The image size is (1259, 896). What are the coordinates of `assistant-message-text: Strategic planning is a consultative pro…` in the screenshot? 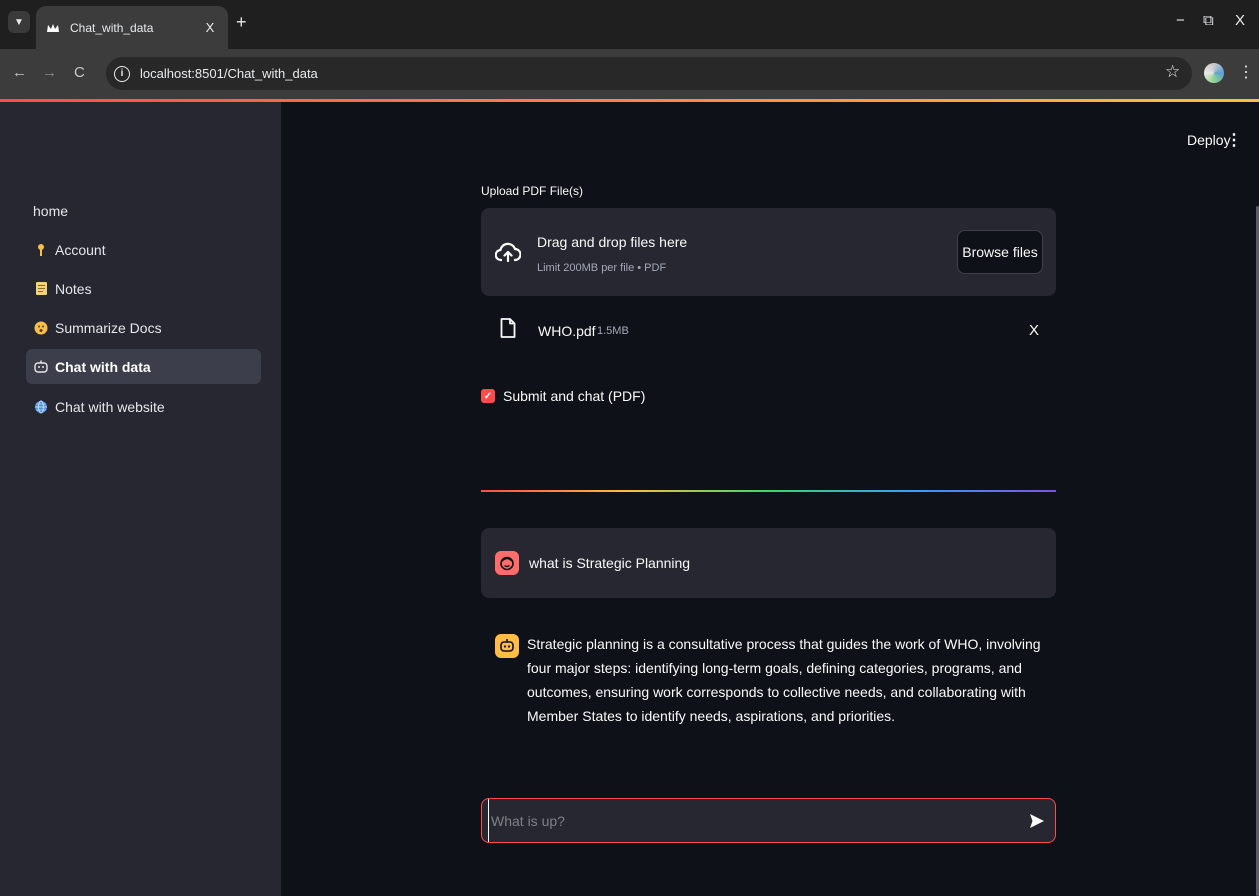 It's located at (784, 680).